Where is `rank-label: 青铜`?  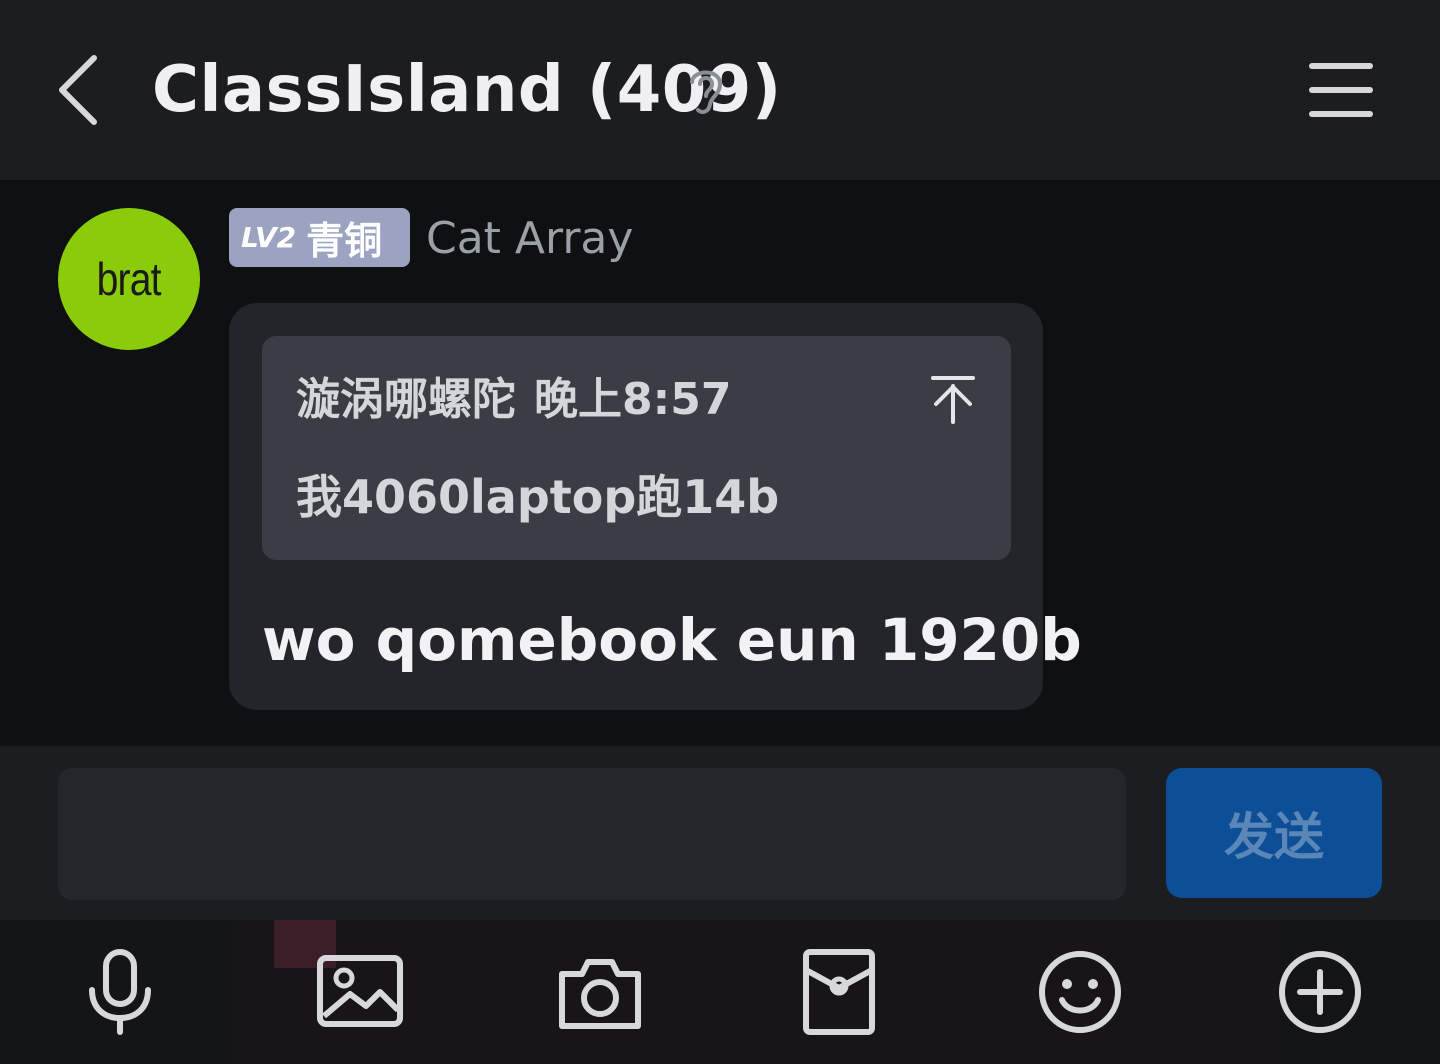 rank-label: 青铜 is located at coordinates (344, 241).